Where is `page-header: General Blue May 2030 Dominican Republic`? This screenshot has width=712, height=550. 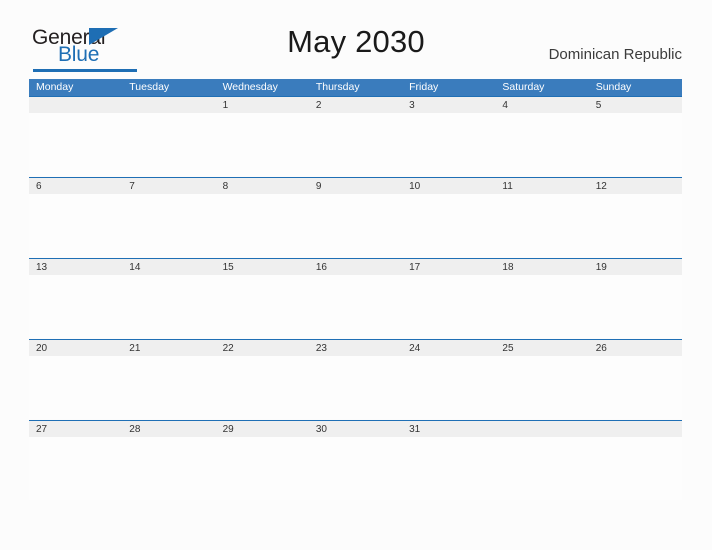 page-header: General Blue May 2030 Dominican Republic is located at coordinates (356, 36).